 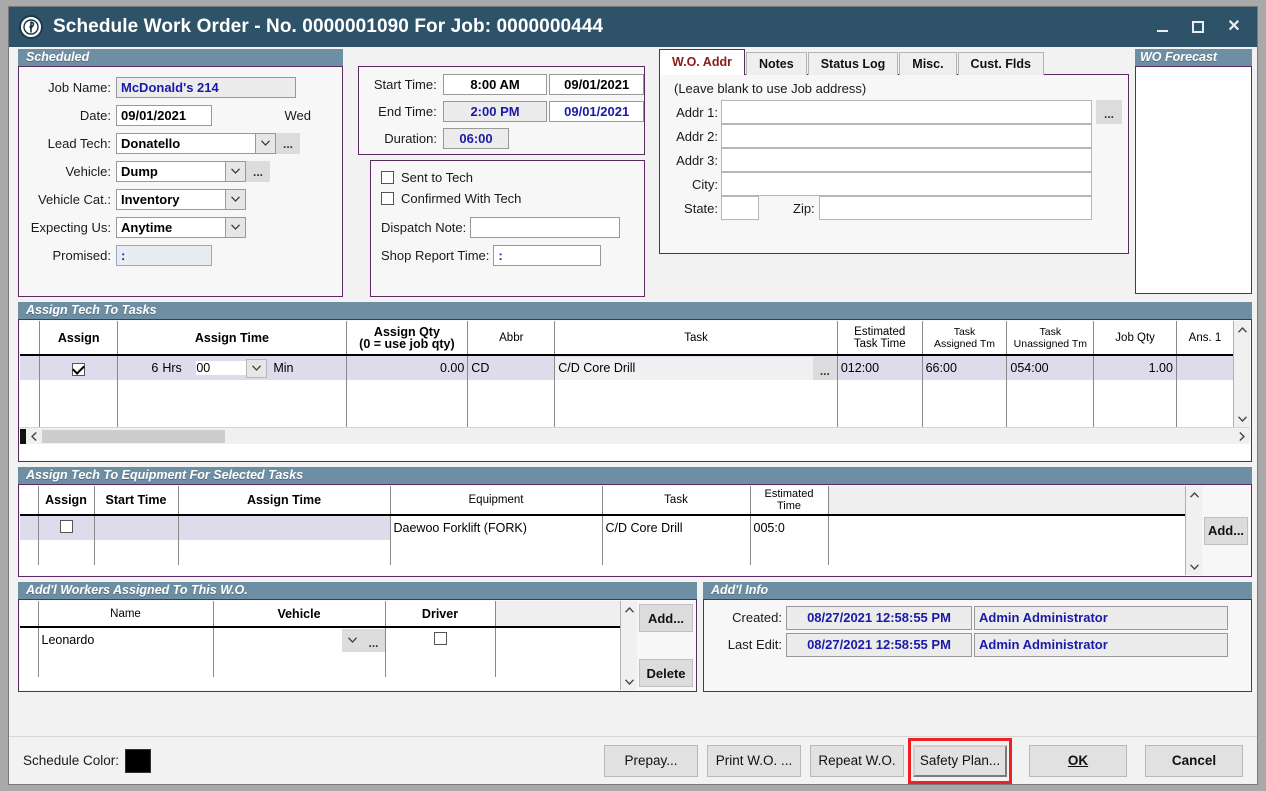 I want to click on equipment-col-assign-time: Assign Time, so click(x=284, y=501).